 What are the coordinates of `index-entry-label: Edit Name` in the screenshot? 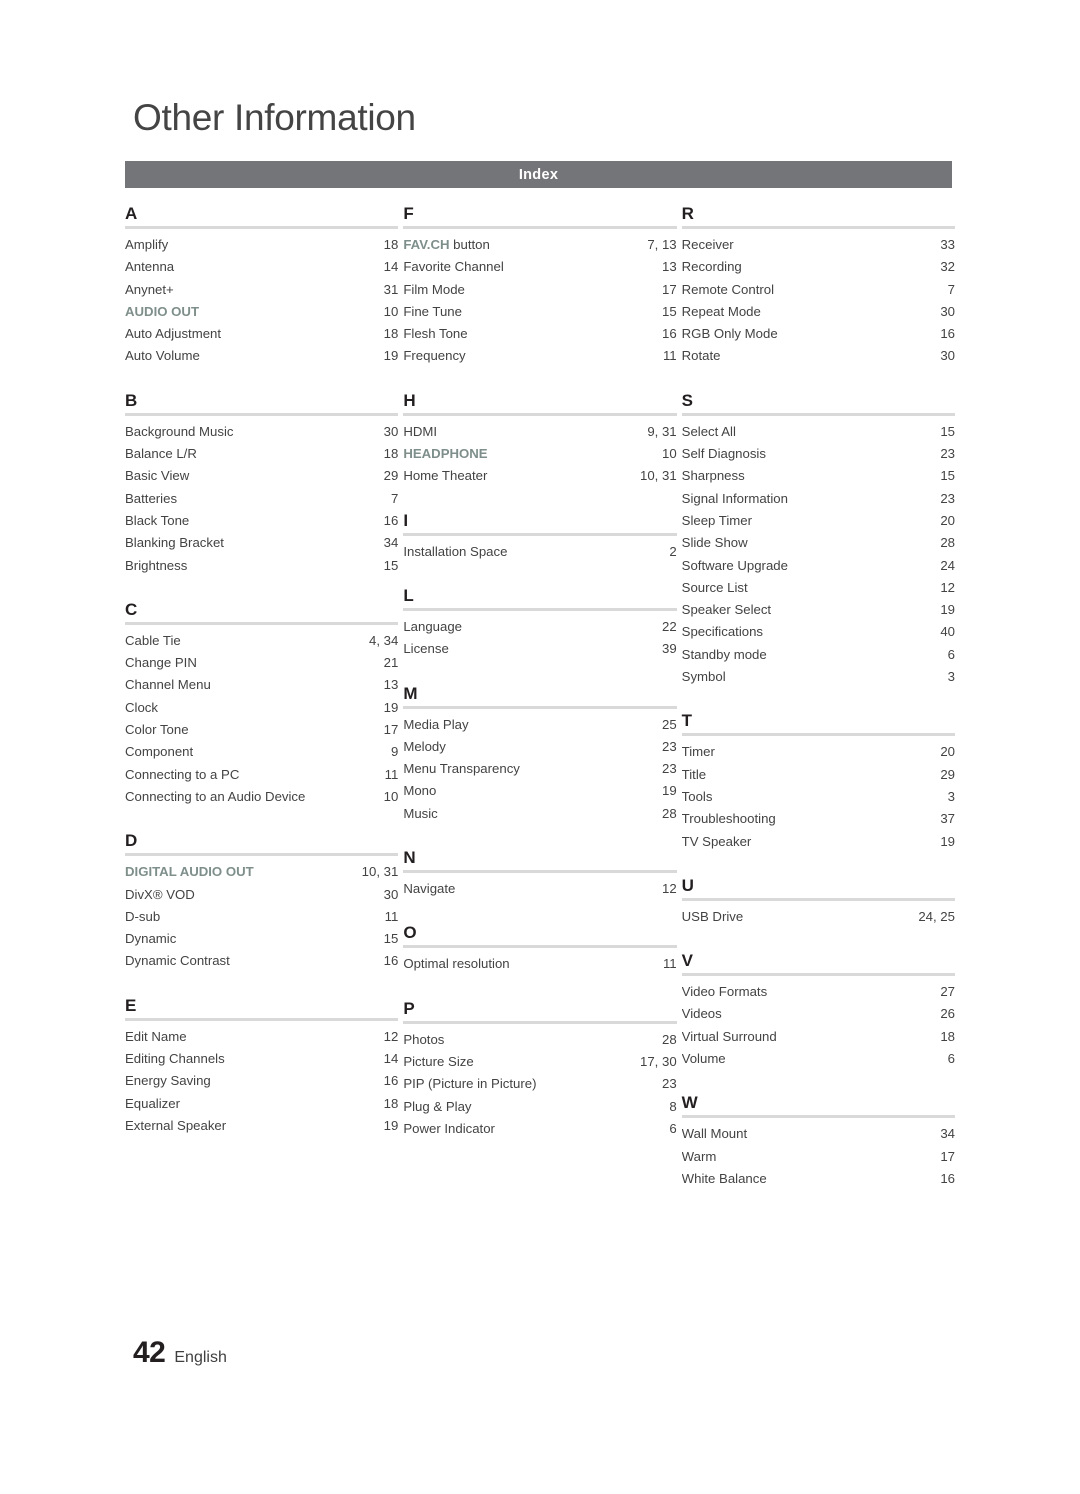 It's located at (156, 1036).